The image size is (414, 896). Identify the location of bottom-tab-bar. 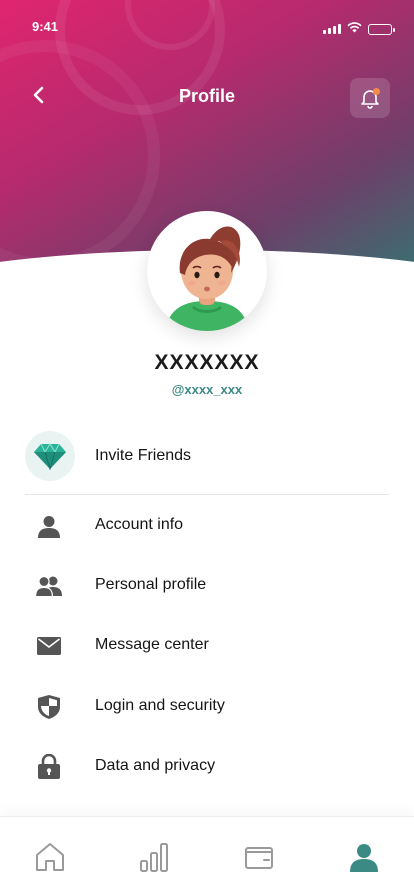
(207, 856).